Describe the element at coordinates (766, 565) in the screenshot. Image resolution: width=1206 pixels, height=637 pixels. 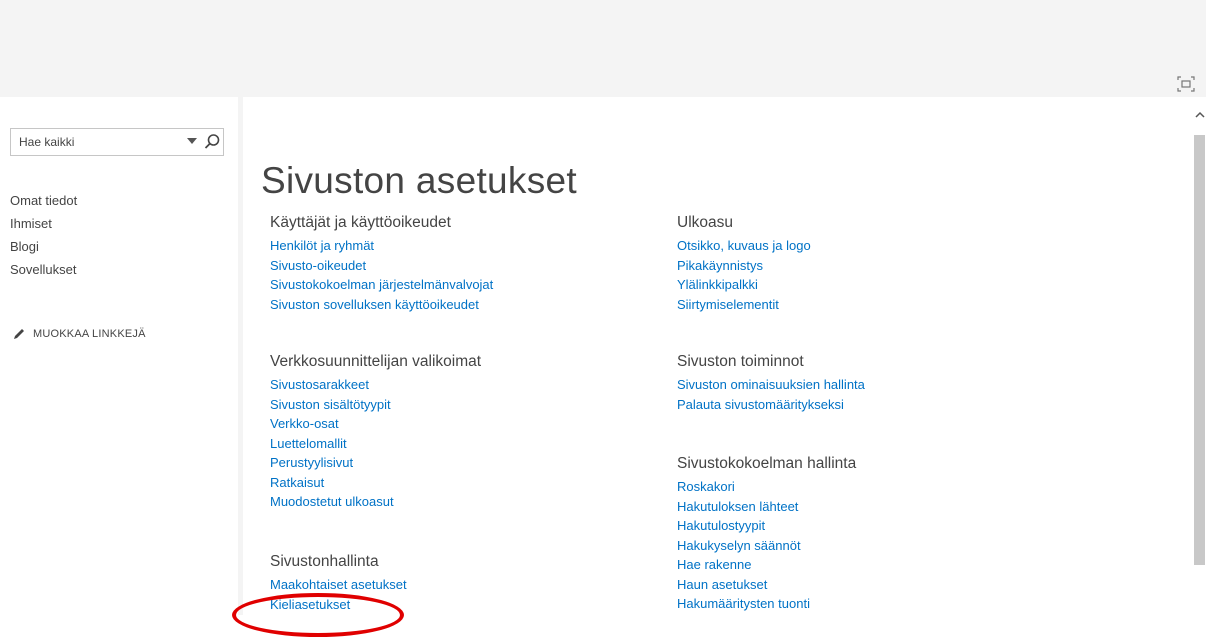
I see `link-search-schema: Hae rakenne` at that location.